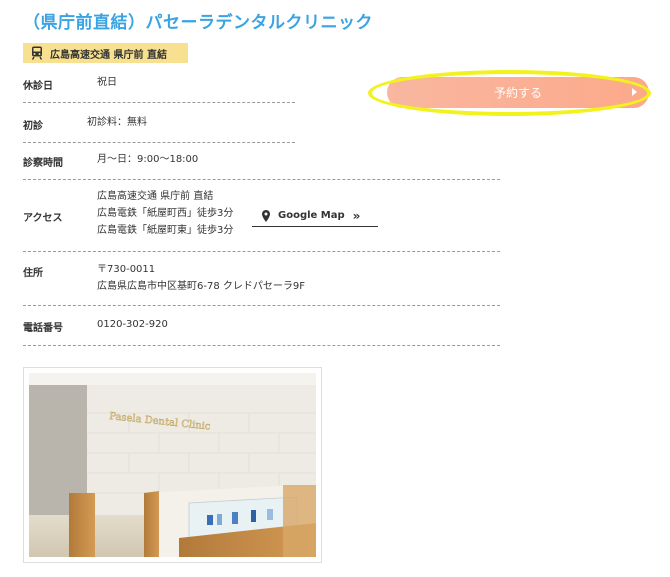 The width and height of the screenshot is (670, 577). Describe the element at coordinates (33, 126) in the screenshot. I see `first-visit-label: 初診` at that location.